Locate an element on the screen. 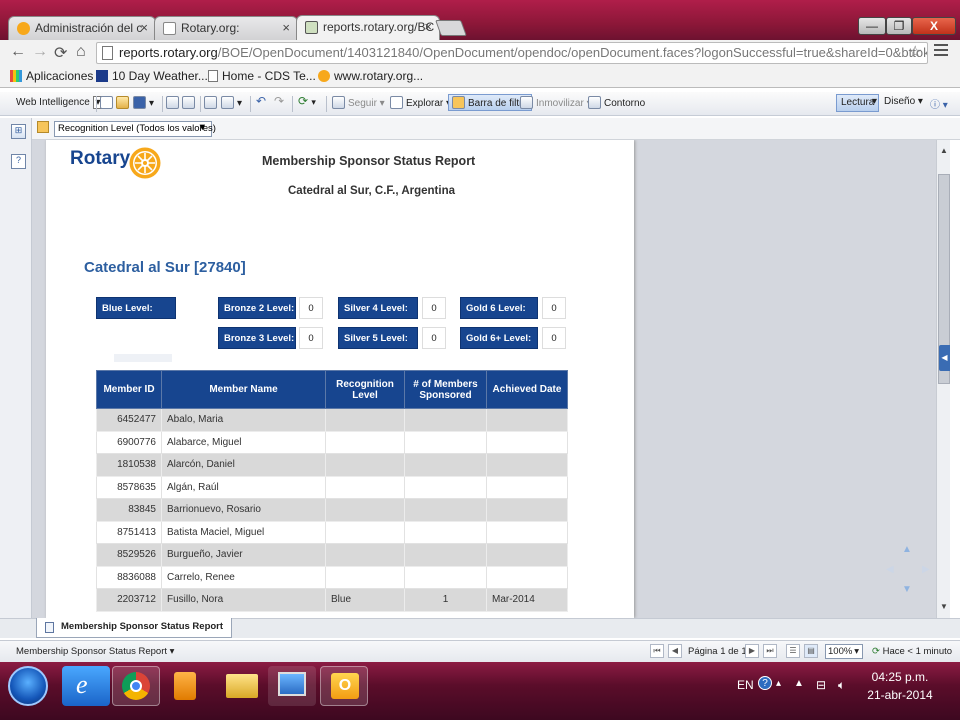  report-selector: Membership Sponsor Status Report ▾ is located at coordinates (95, 651).